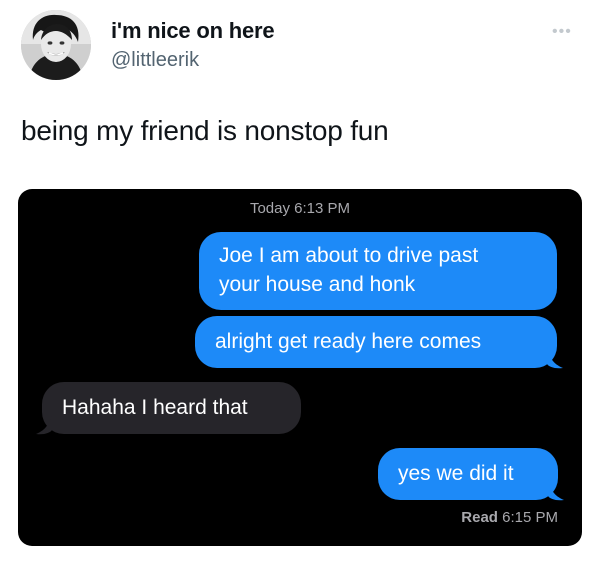 This screenshot has width=600, height=564. Describe the element at coordinates (288, 517) in the screenshot. I see `read-receipt: Read 6:15 PM` at that location.